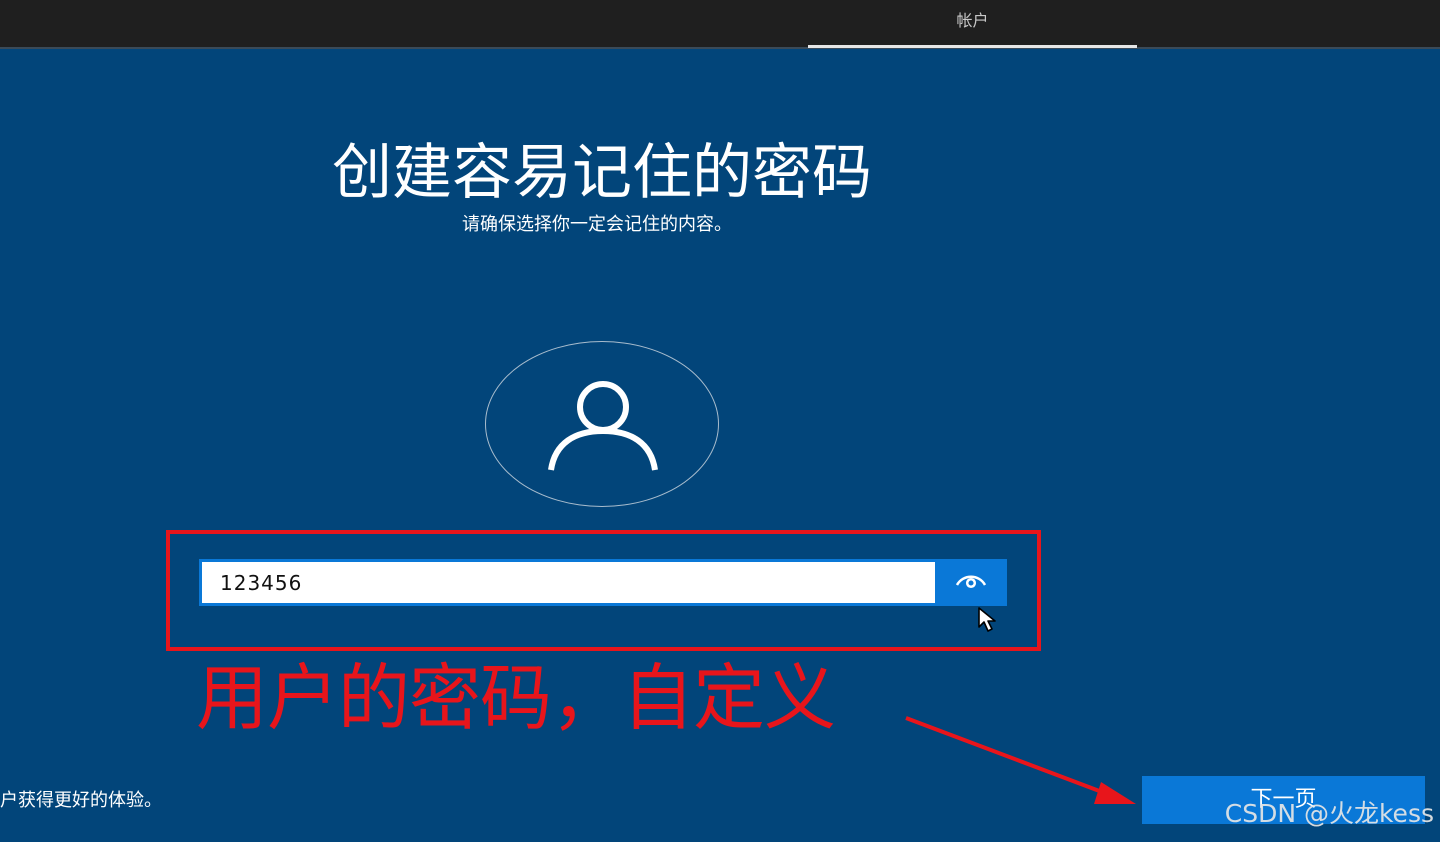 The height and width of the screenshot is (842, 1440). What do you see at coordinates (1329, 813) in the screenshot?
I see `watermark: CSDN @火龙kess` at bounding box center [1329, 813].